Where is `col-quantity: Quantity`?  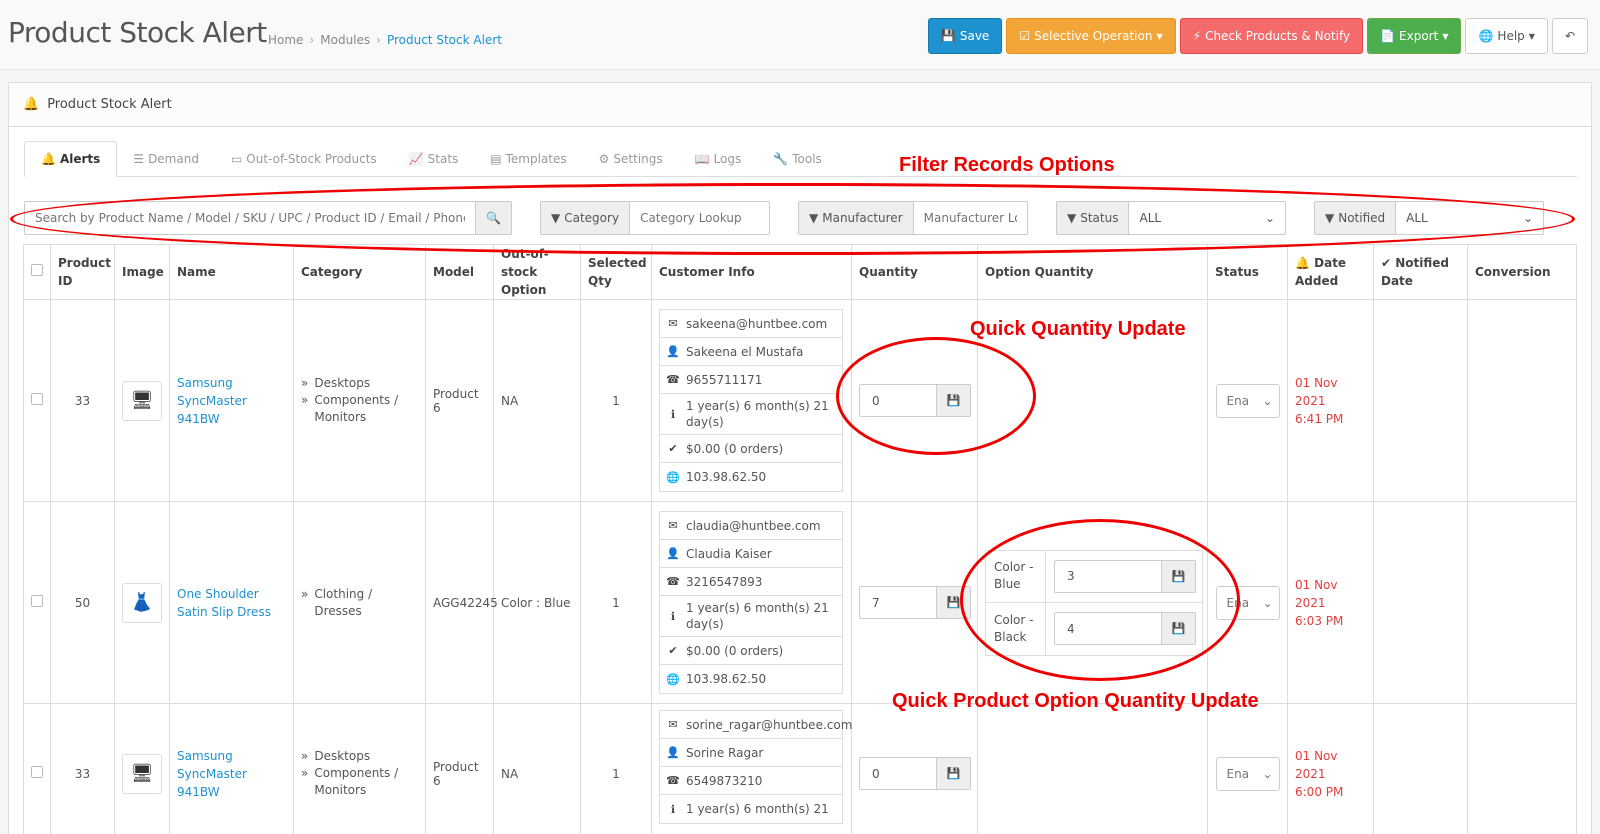
col-quantity: Quantity is located at coordinates (914, 272).